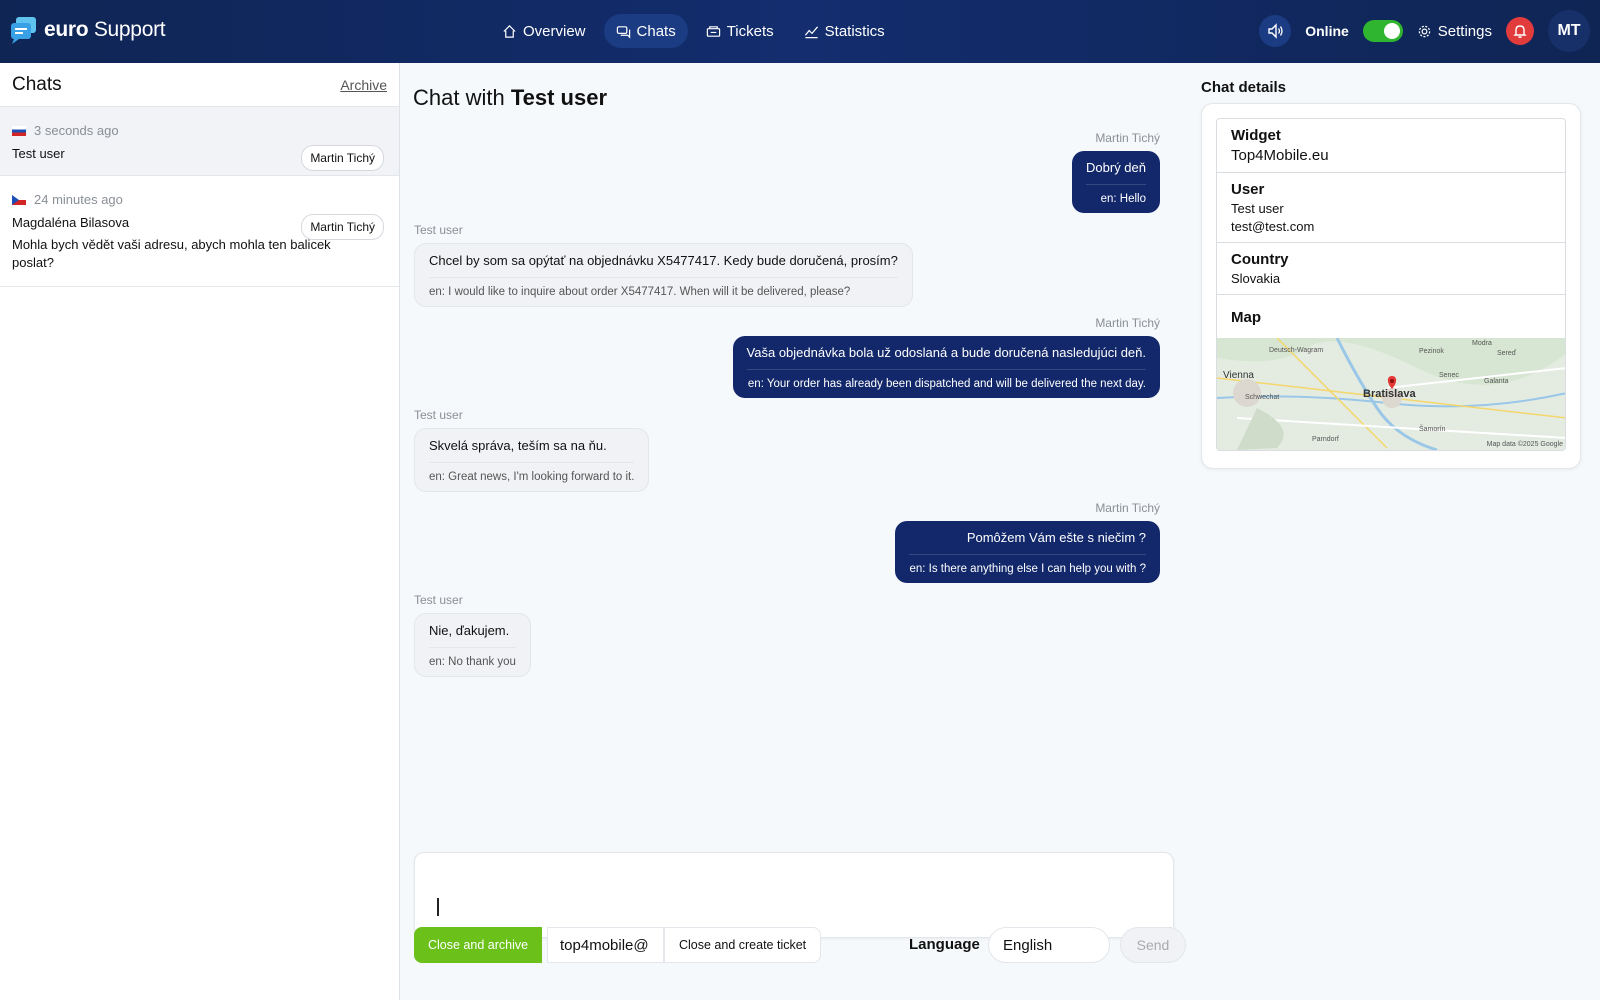 This screenshot has height=1000, width=1600. I want to click on settings-button: Settings, so click(1454, 31).